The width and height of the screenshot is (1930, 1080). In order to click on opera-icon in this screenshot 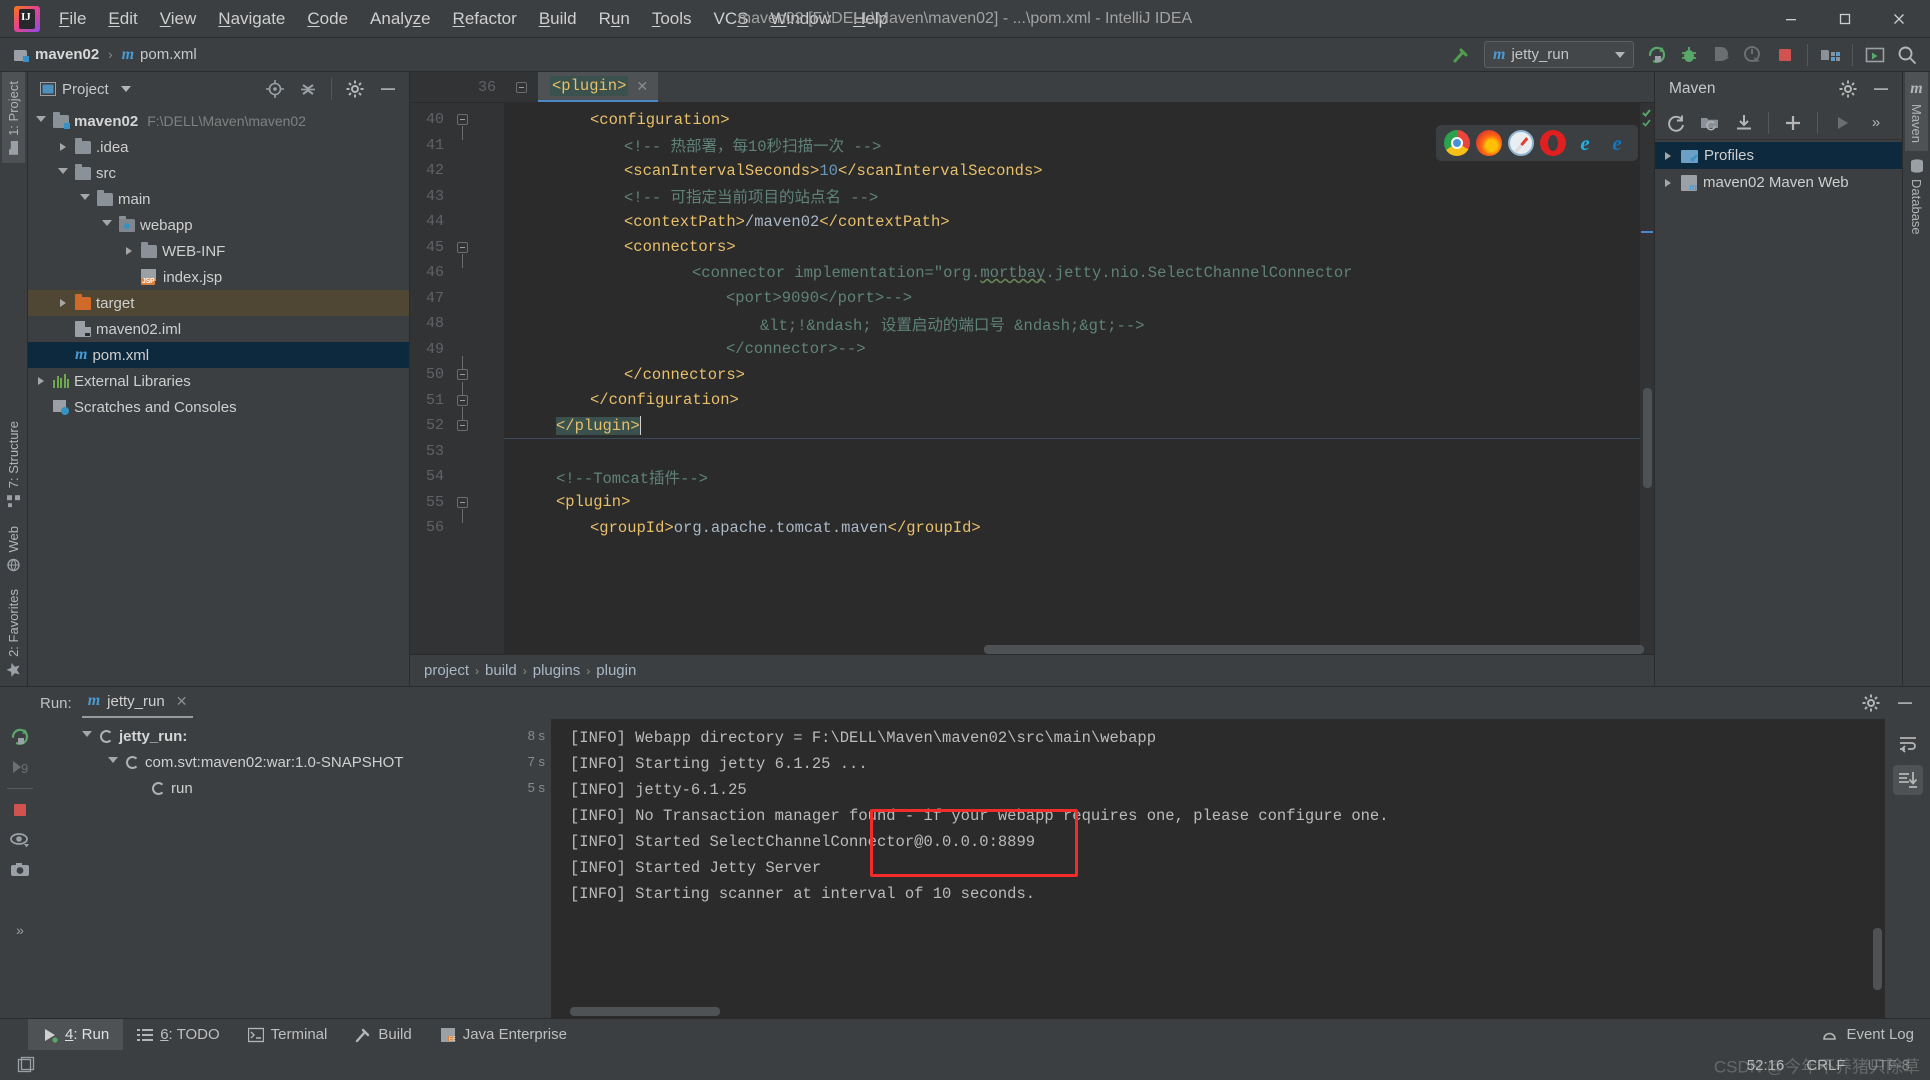, I will do `click(1553, 143)`.